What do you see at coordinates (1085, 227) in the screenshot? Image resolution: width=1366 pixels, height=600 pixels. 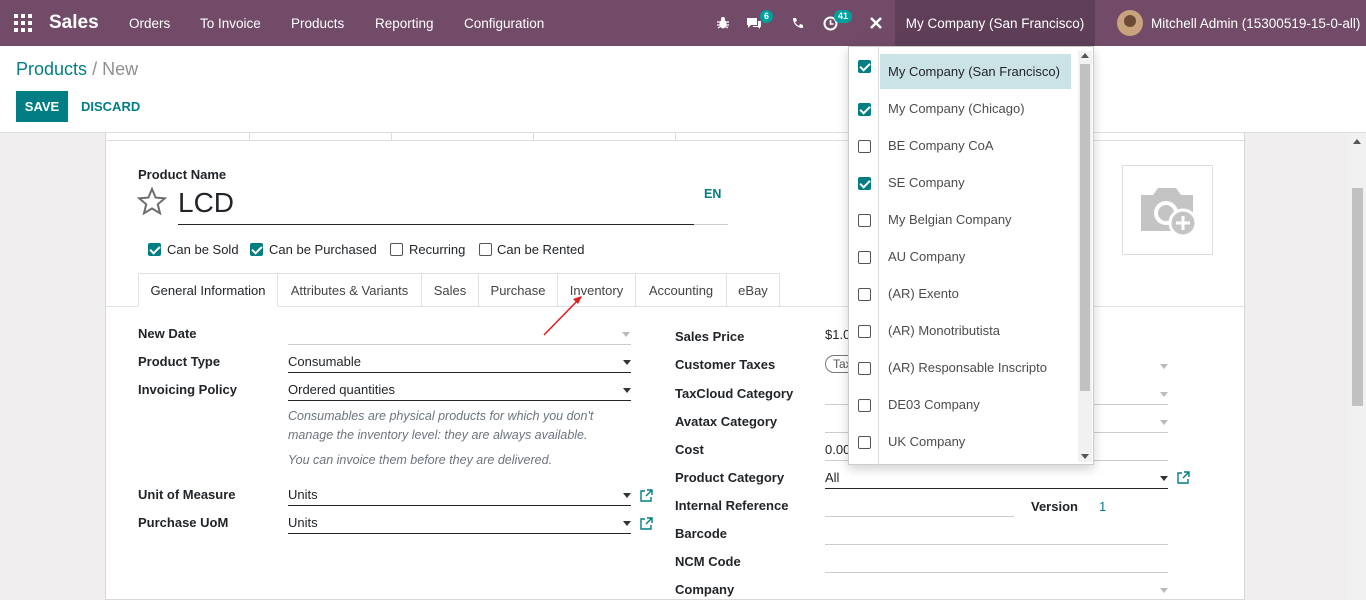 I see `dropdown-scrollbar-thumb` at bounding box center [1085, 227].